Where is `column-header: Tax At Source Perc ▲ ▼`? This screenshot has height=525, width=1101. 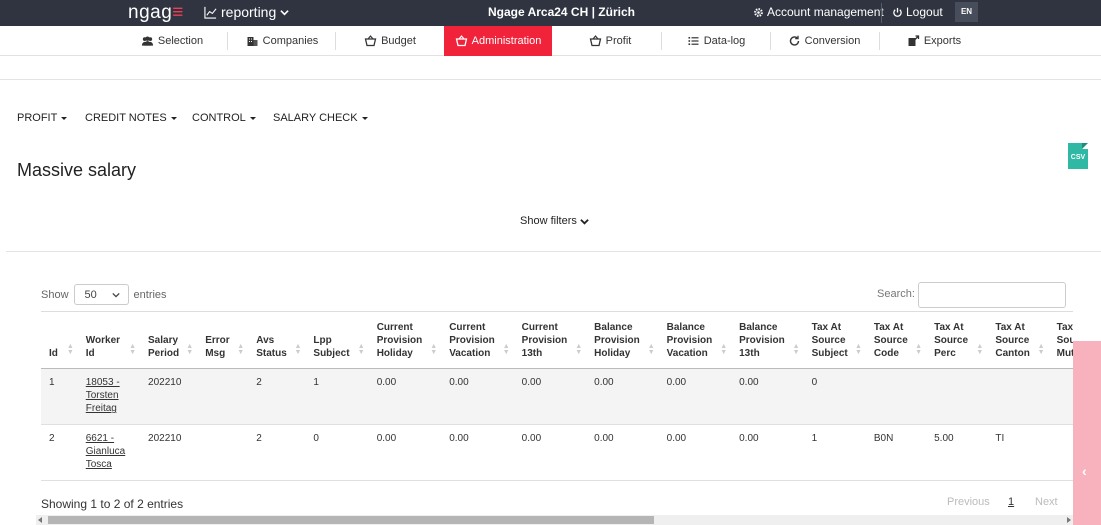 column-header: Tax At Source Perc ▲ ▼ is located at coordinates (957, 340).